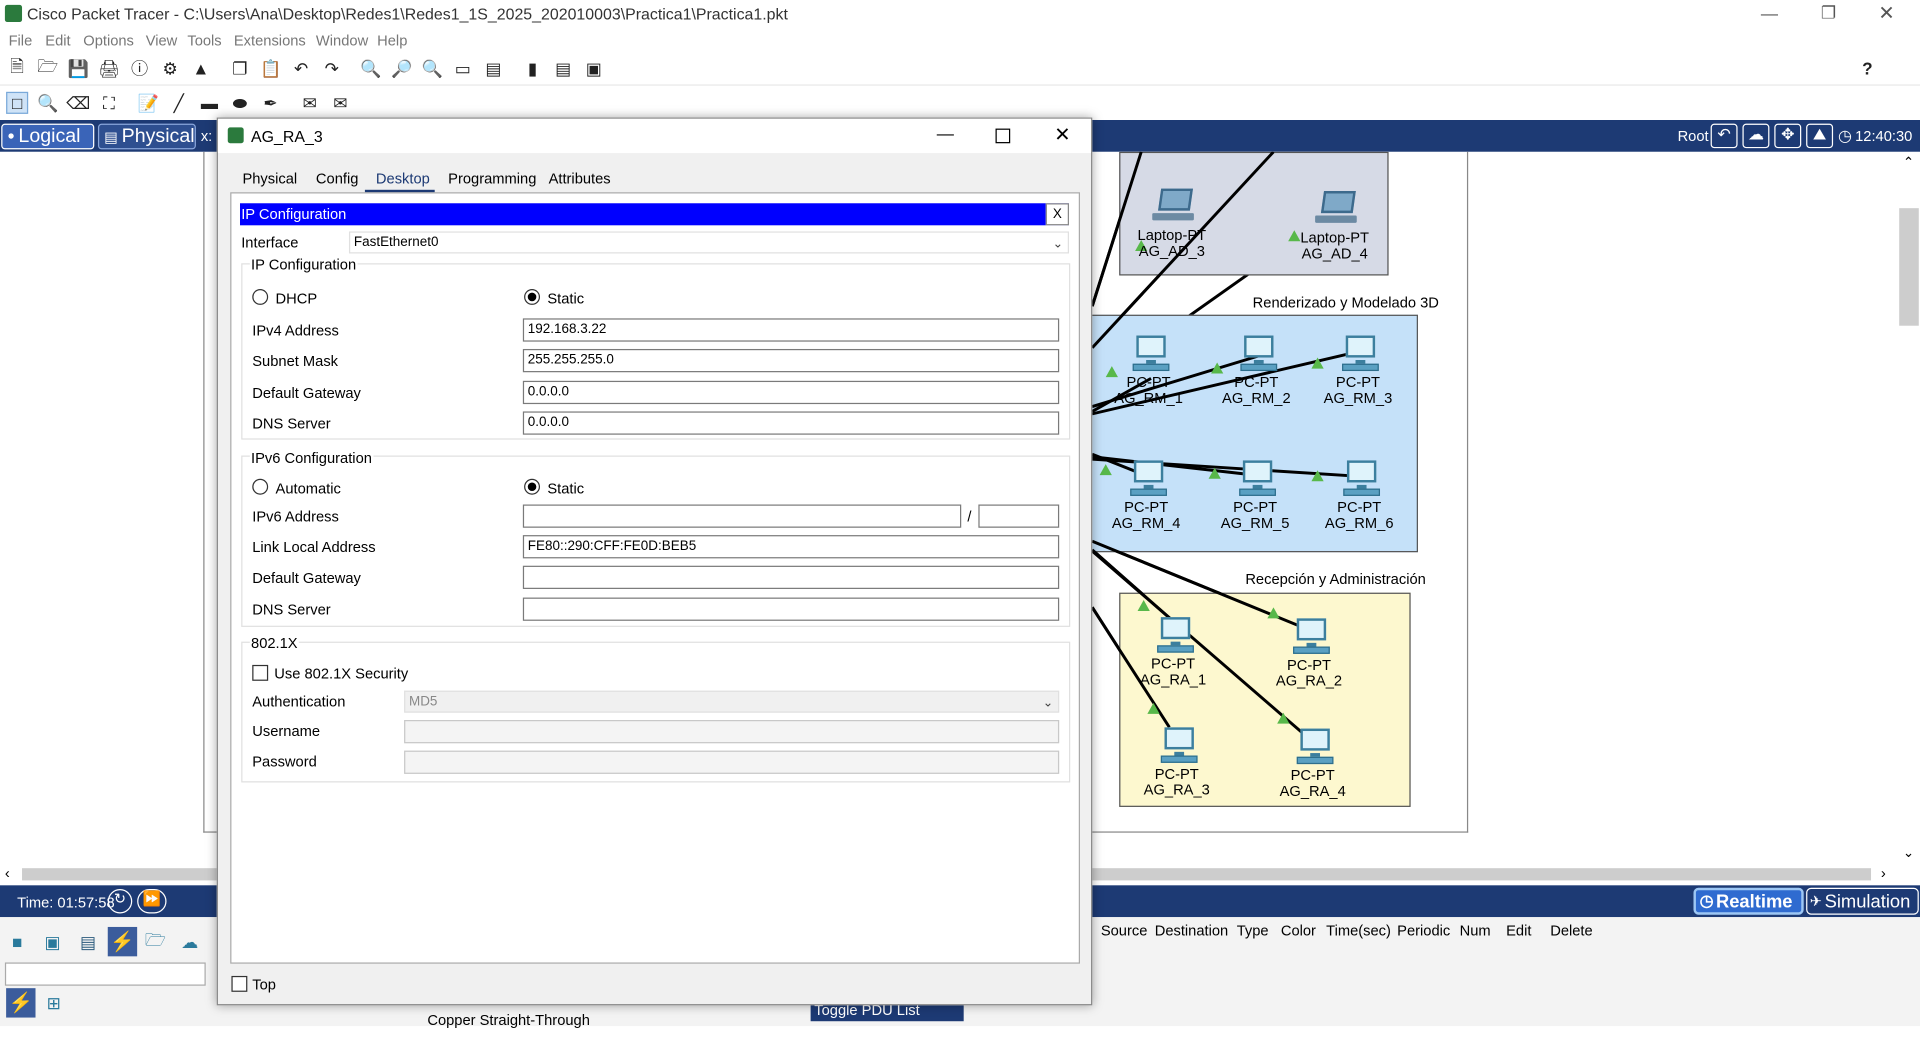 Image resolution: width=1920 pixels, height=1043 pixels. What do you see at coordinates (260, 296) in the screenshot?
I see `dhcp-radio` at bounding box center [260, 296].